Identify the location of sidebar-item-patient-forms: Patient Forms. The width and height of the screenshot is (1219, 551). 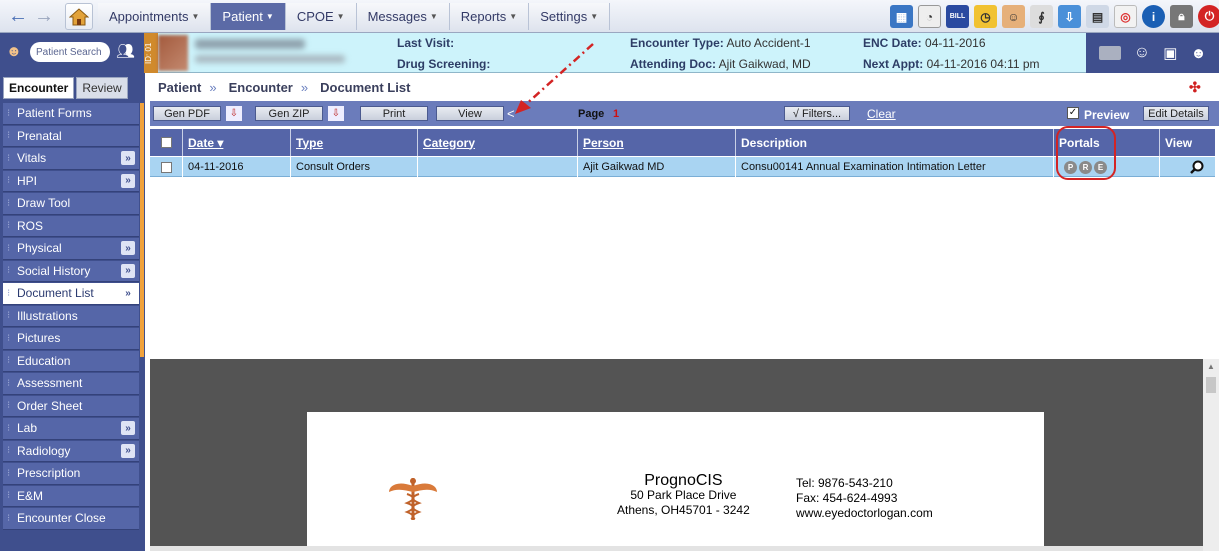
(71, 114).